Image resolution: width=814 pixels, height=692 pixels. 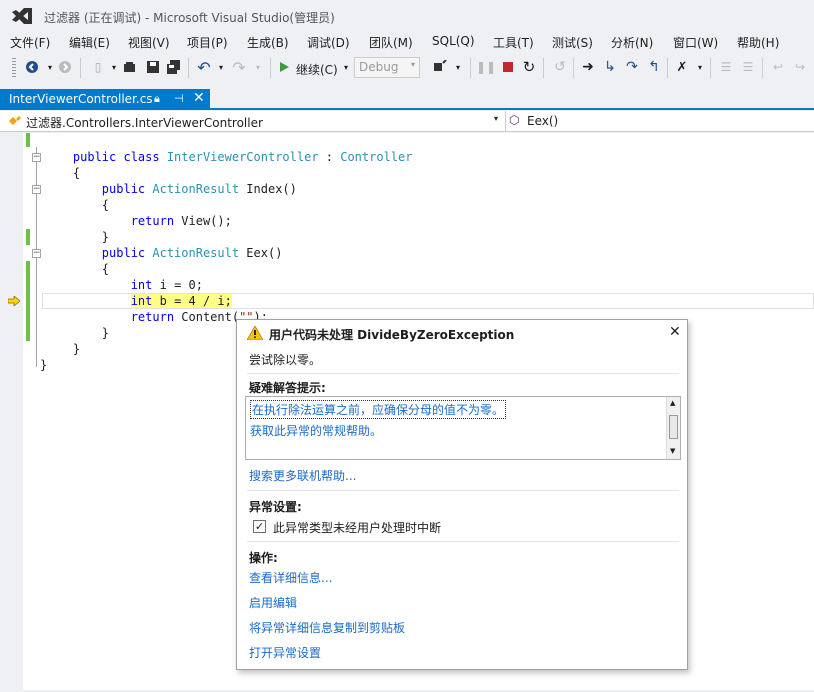 What do you see at coordinates (463, 428) in the screenshot?
I see `troubleshooting-tips-list: 在执行除法运算之前，应确保分母的值不为零。 获取此异常的常规帮助。 ▲ ▼` at bounding box center [463, 428].